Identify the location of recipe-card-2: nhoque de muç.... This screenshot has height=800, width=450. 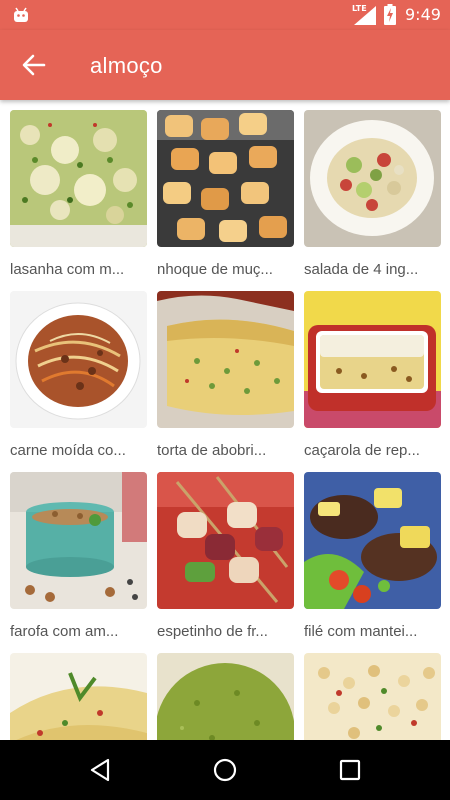
(225, 200).